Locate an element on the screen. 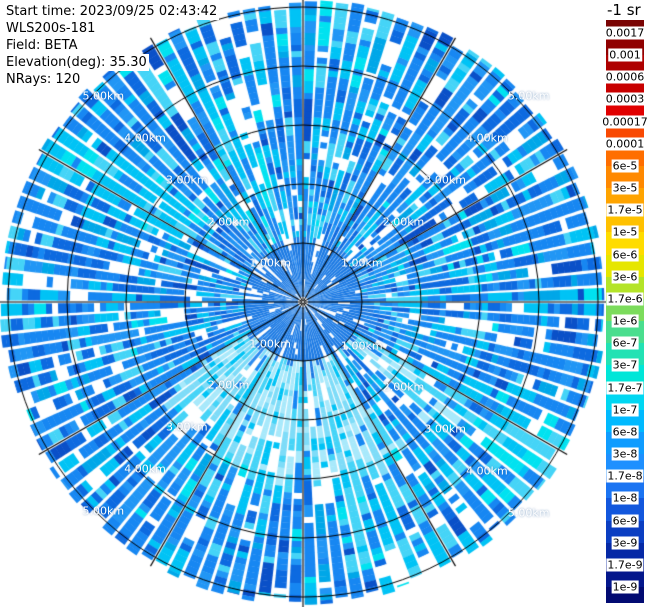  field-label: Field: BETA is located at coordinates (42, 45).